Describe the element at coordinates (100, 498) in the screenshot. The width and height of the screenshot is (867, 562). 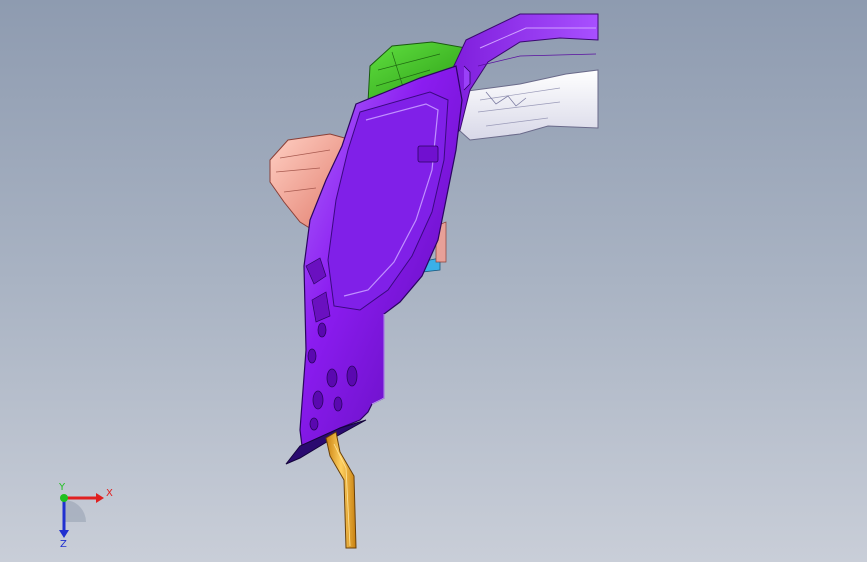
I see `x-axis-arrowhead` at that location.